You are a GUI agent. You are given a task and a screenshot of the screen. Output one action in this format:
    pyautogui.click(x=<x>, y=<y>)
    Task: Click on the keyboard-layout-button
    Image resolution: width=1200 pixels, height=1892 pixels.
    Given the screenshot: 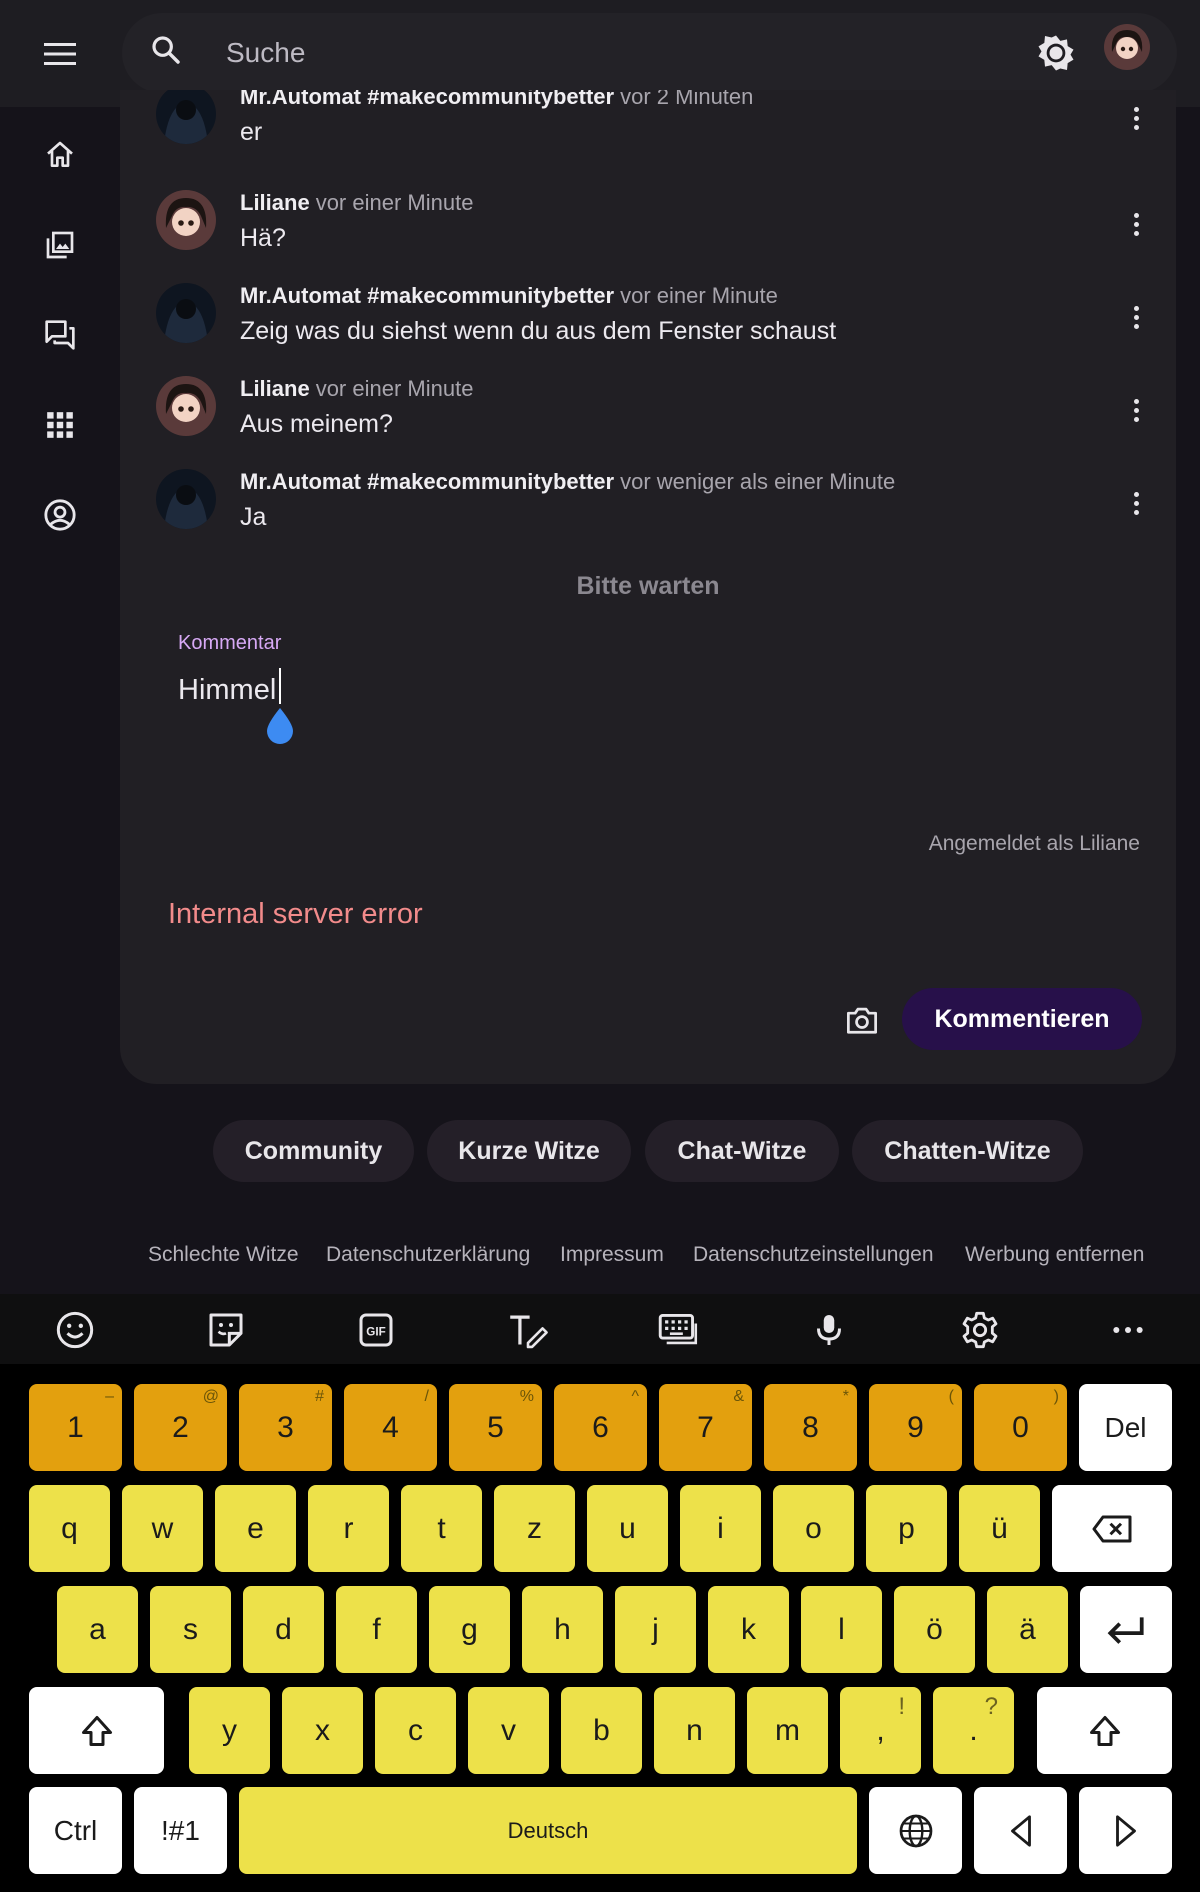 What is the action you would take?
    pyautogui.click(x=678, y=1330)
    